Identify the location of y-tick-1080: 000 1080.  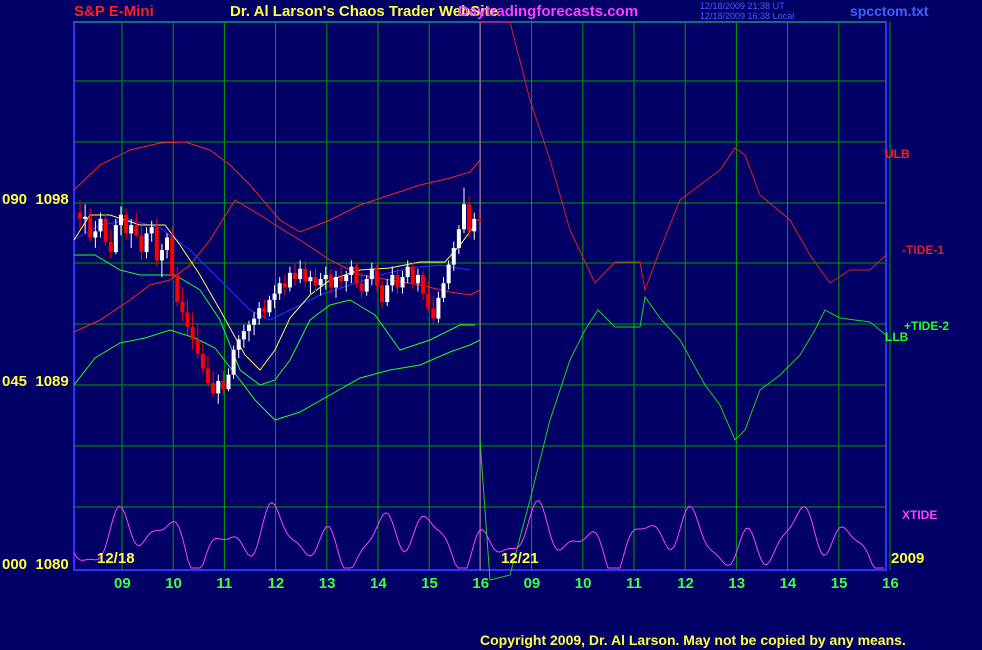
(35, 564).